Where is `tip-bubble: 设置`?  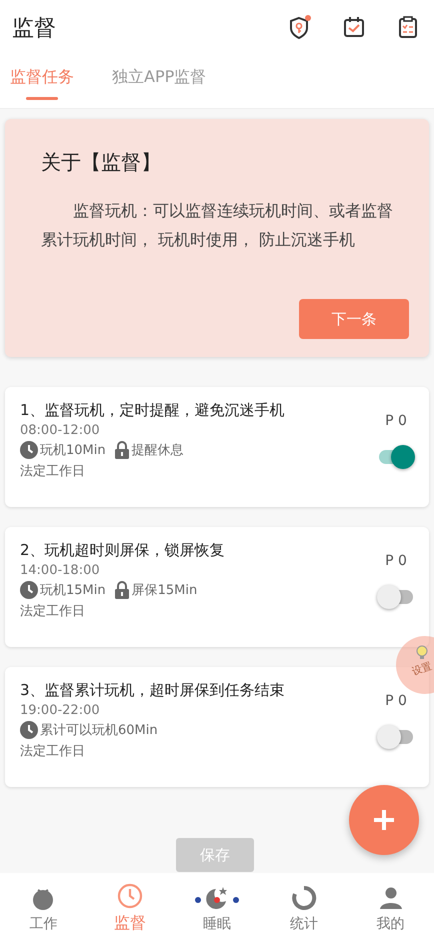 tip-bubble: 设置 is located at coordinates (415, 665).